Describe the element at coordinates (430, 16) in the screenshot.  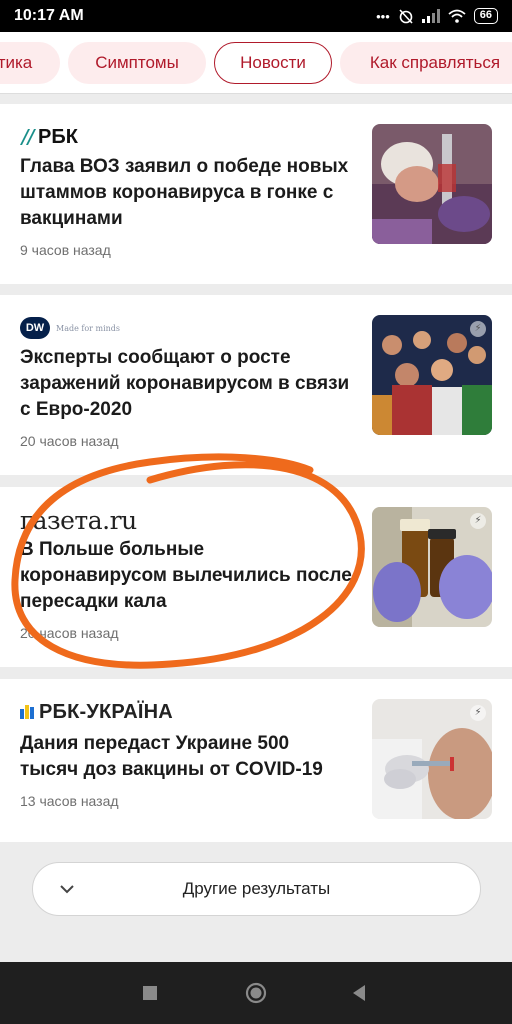
I see `signal-icon` at that location.